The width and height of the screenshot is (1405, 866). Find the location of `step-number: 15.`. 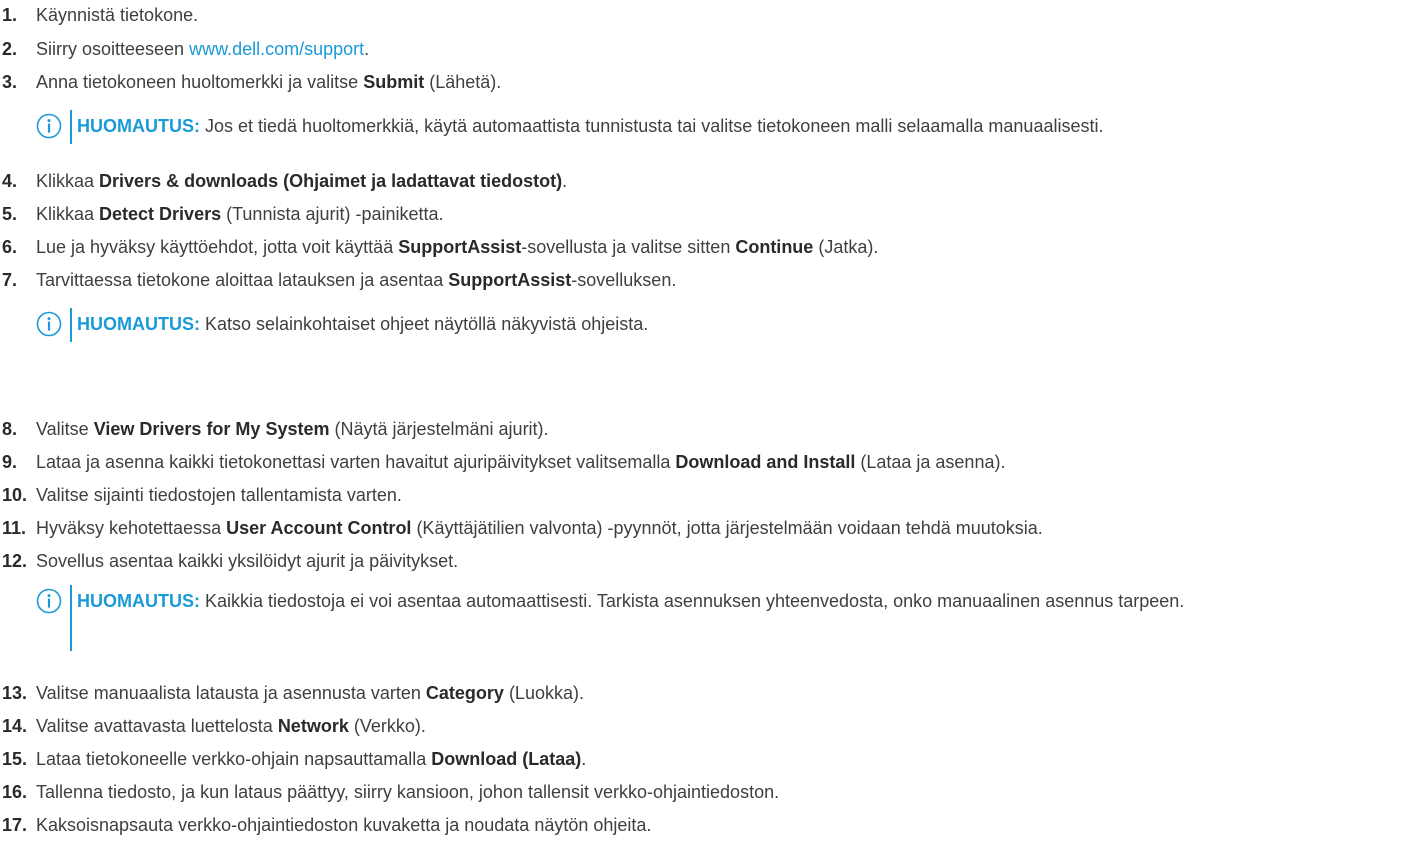

step-number: 15. is located at coordinates (15, 759).